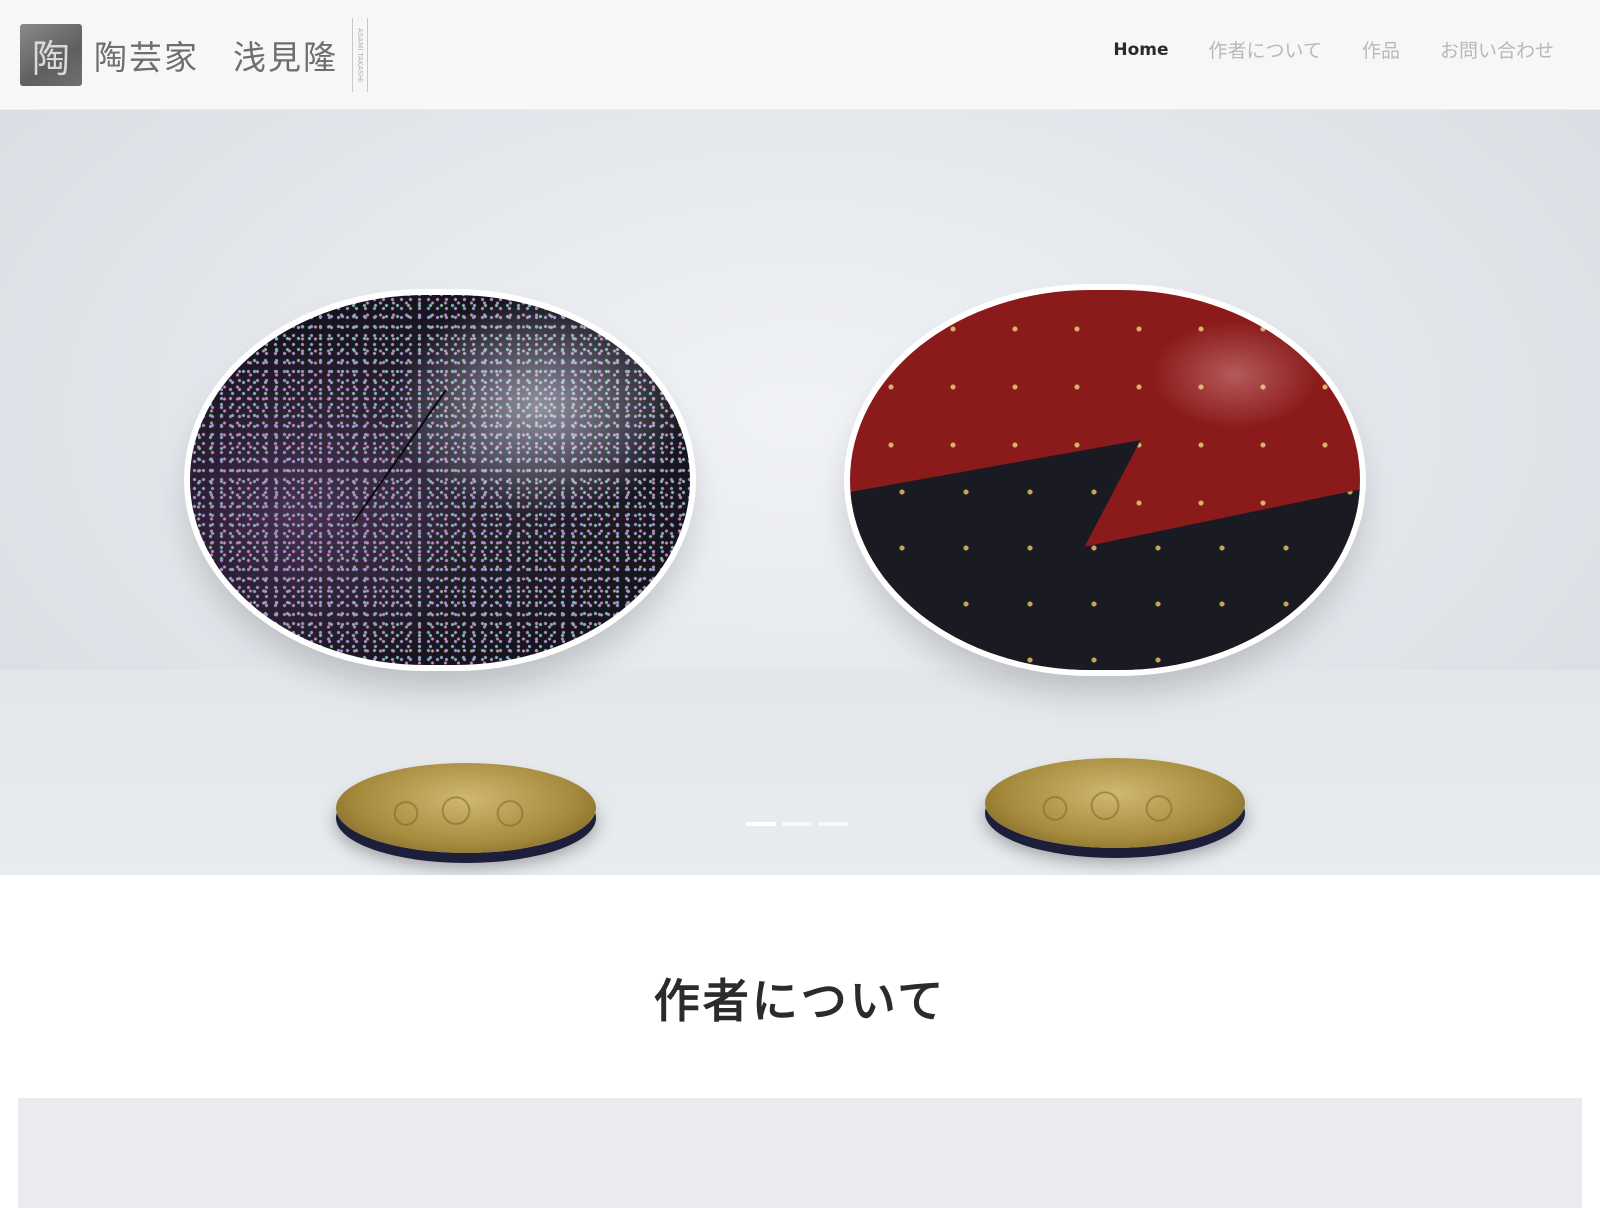 The height and width of the screenshot is (1208, 1600). Describe the element at coordinates (800, 1001) in the screenshot. I see `about-heading: 作者について` at that location.